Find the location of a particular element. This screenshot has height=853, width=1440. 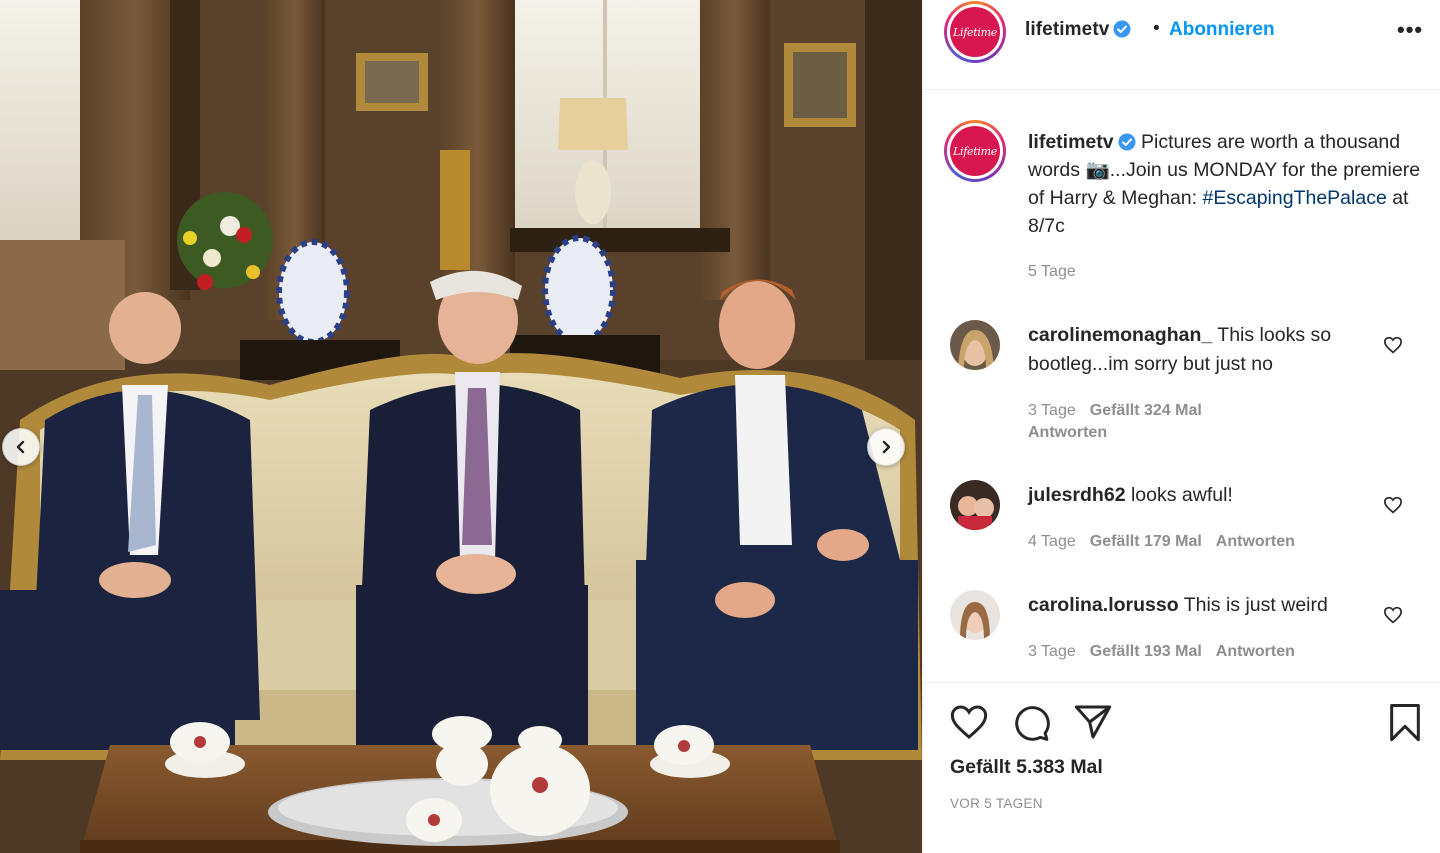

post-date: VOR 5 TAGEN is located at coordinates (996, 803).